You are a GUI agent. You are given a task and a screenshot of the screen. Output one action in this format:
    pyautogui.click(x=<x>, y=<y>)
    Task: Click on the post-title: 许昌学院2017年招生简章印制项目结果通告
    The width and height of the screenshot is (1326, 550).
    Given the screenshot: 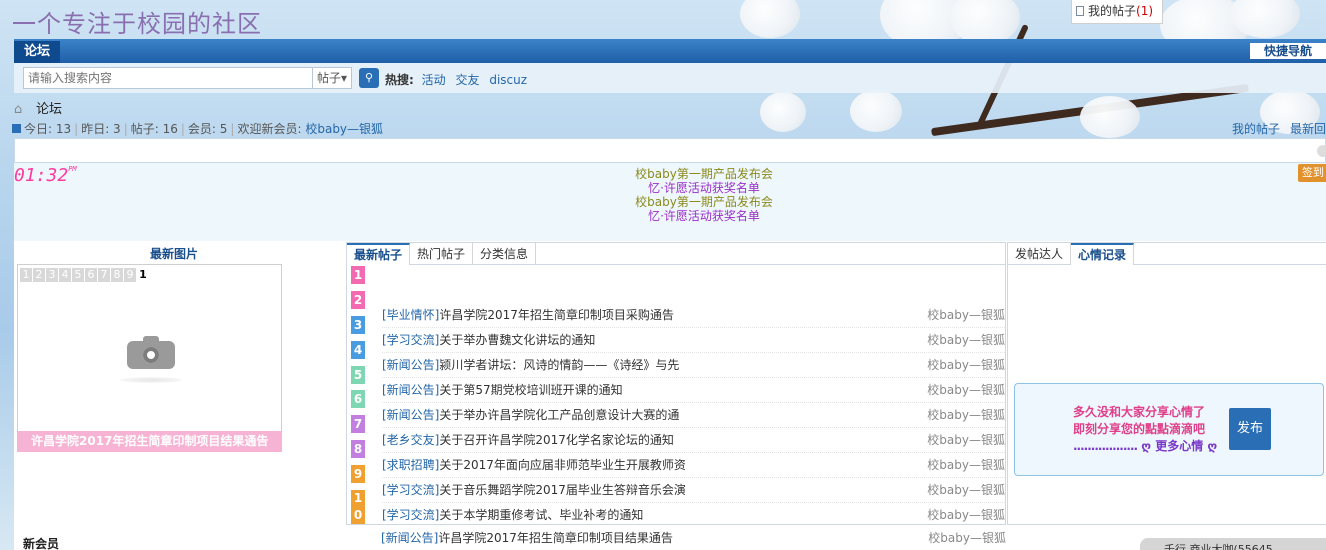 What is the action you would take?
    pyautogui.click(x=555, y=538)
    